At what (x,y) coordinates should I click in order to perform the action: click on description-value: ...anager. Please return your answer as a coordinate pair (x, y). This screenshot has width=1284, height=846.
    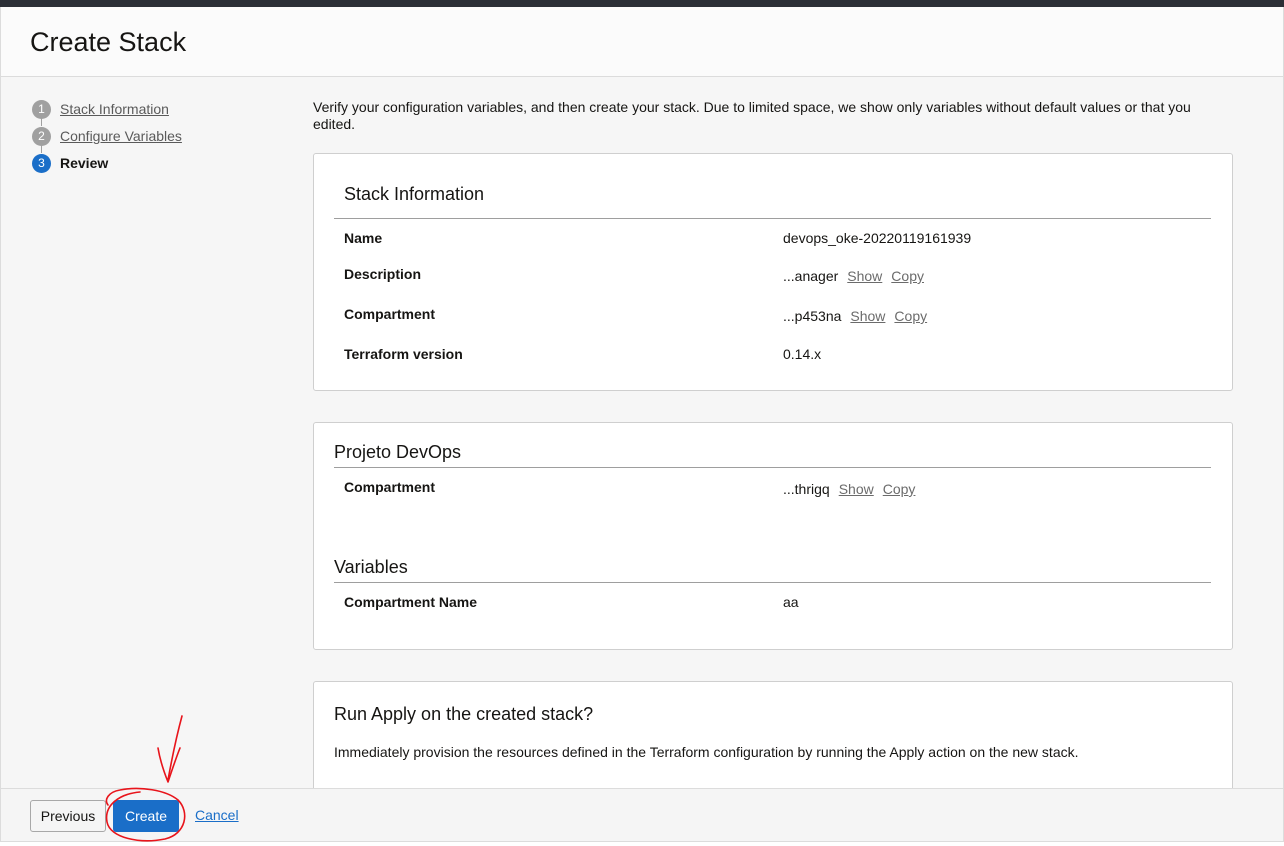
    Looking at the image, I should click on (811, 276).